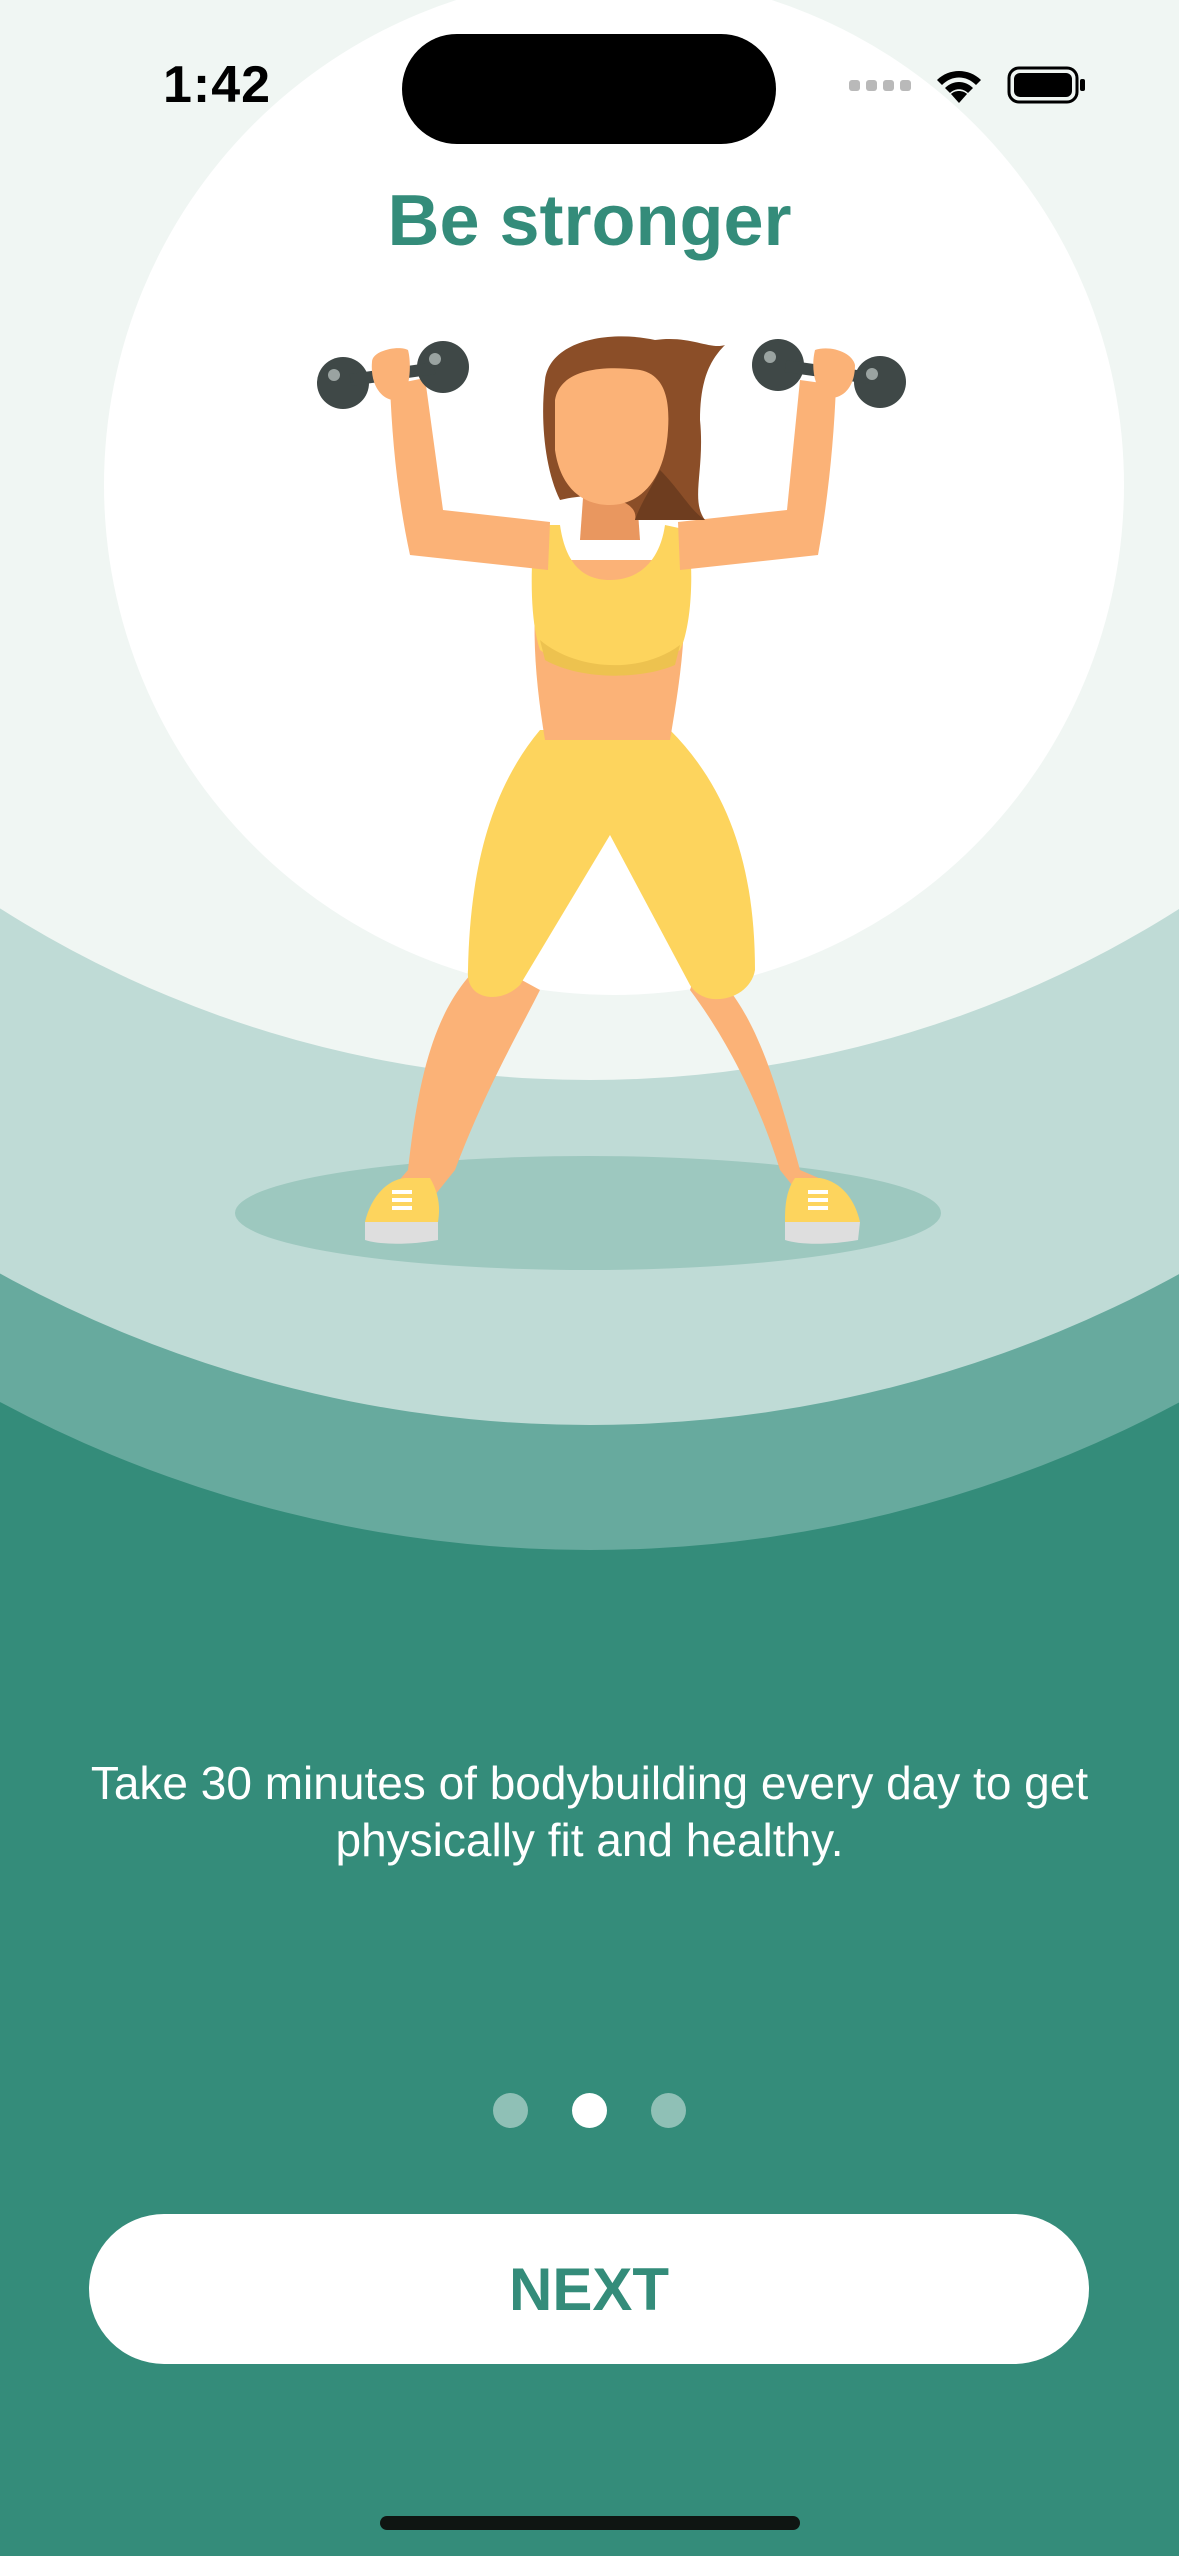  Describe the element at coordinates (590, 2523) in the screenshot. I see `home-indicator` at that location.